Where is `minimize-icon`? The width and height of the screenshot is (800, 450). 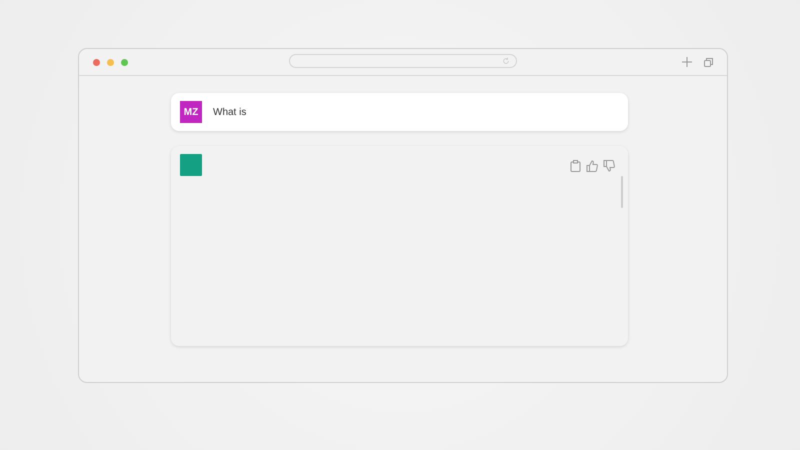 minimize-icon is located at coordinates (110, 62).